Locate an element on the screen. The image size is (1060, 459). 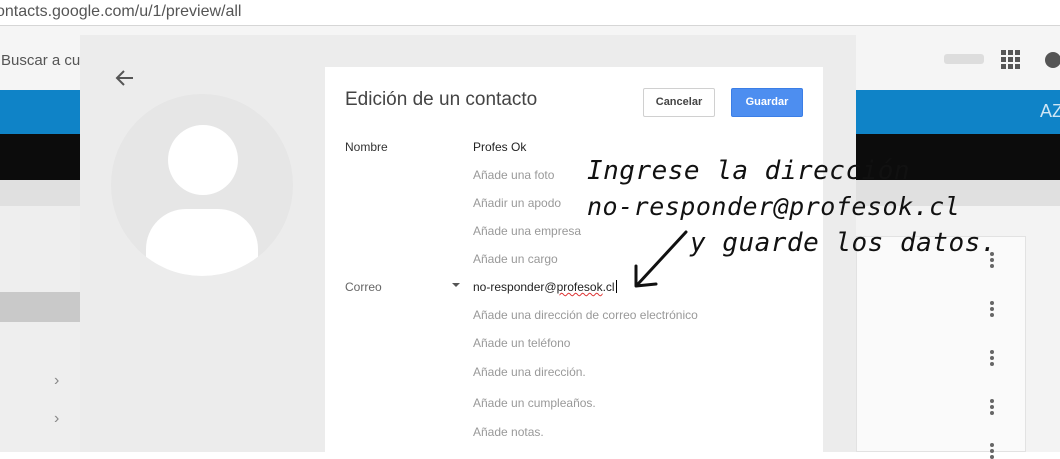
add-nickname-field: Añadir un apodo is located at coordinates (517, 203).